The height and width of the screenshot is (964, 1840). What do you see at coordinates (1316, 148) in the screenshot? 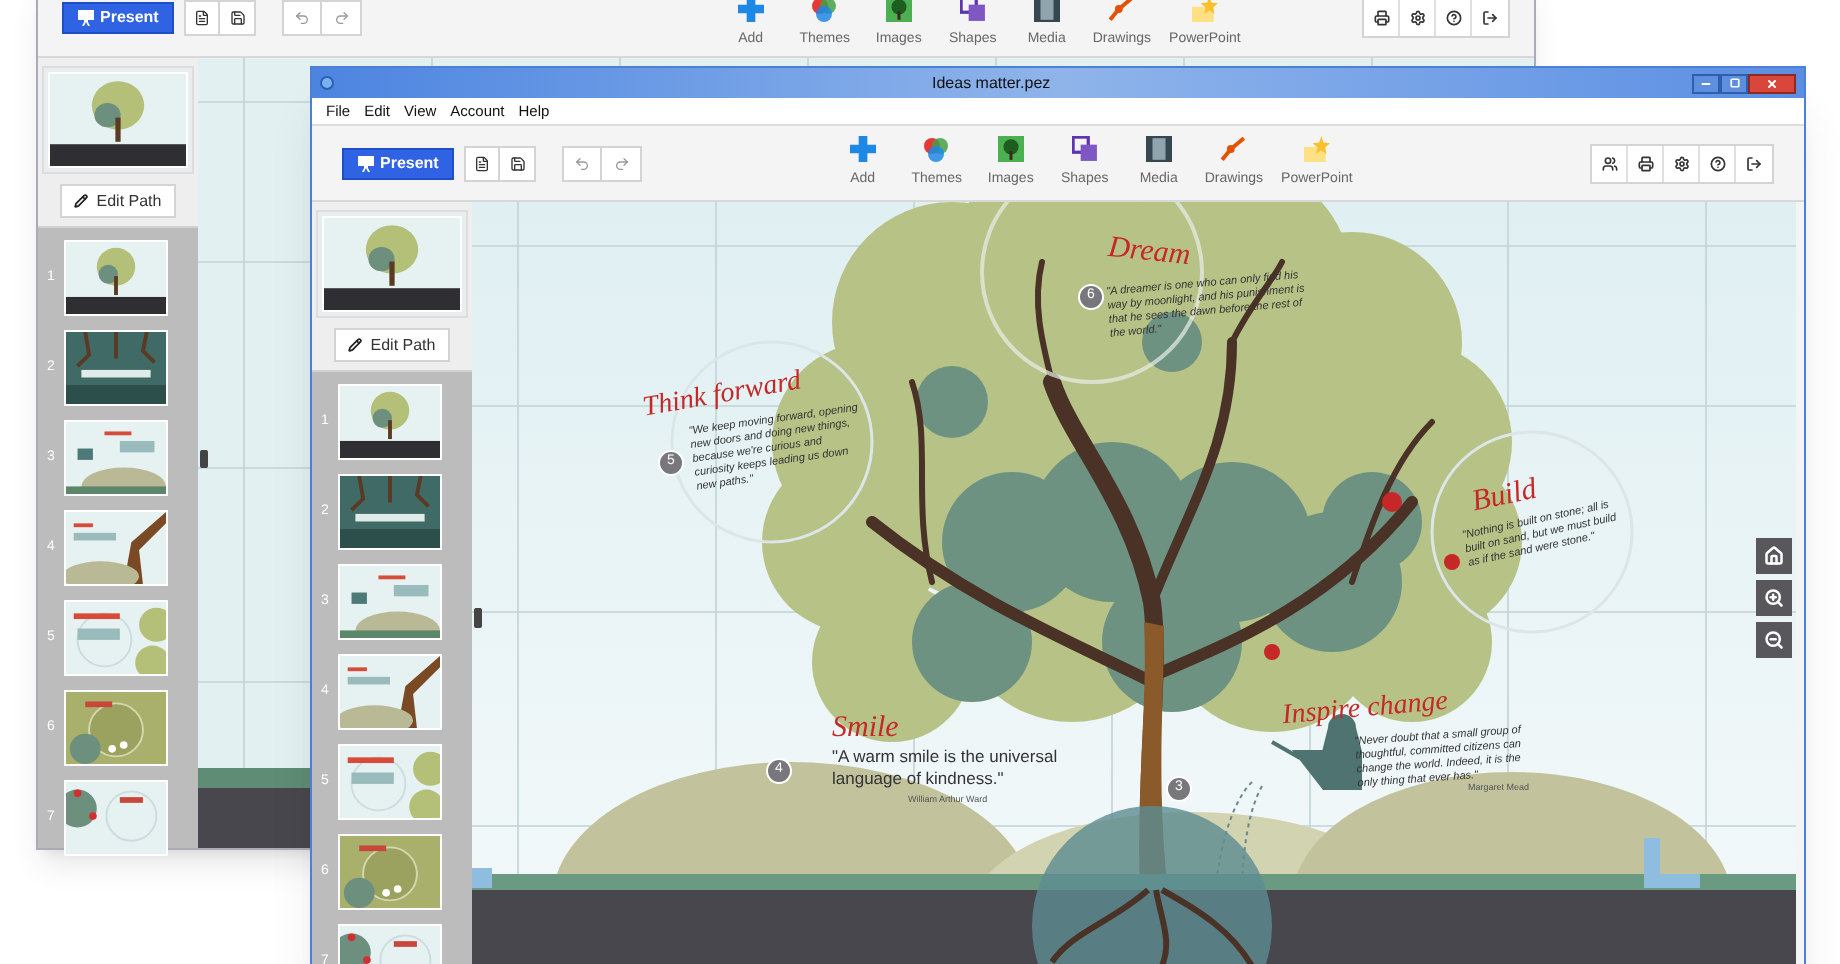
I see `star-icon` at bounding box center [1316, 148].